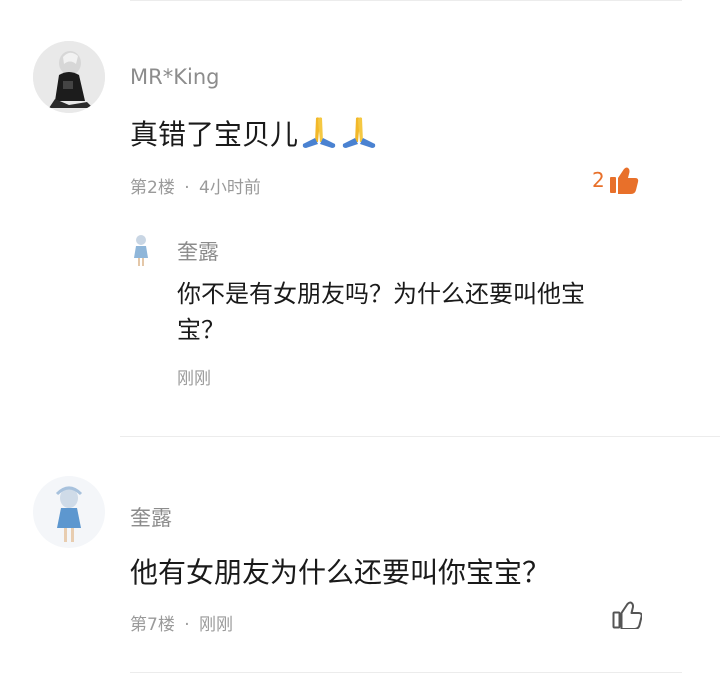  What do you see at coordinates (195, 185) in the screenshot?
I see `comment-meta: 第2楼 · 4小时前` at bounding box center [195, 185].